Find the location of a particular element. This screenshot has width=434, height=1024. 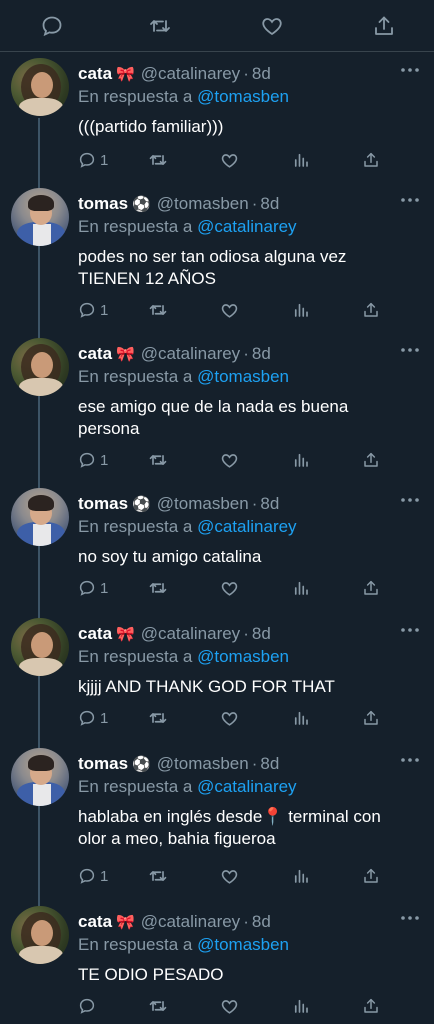

tweet-text: ese amigo que de la nada es buena persona is located at coordinates (243, 418).